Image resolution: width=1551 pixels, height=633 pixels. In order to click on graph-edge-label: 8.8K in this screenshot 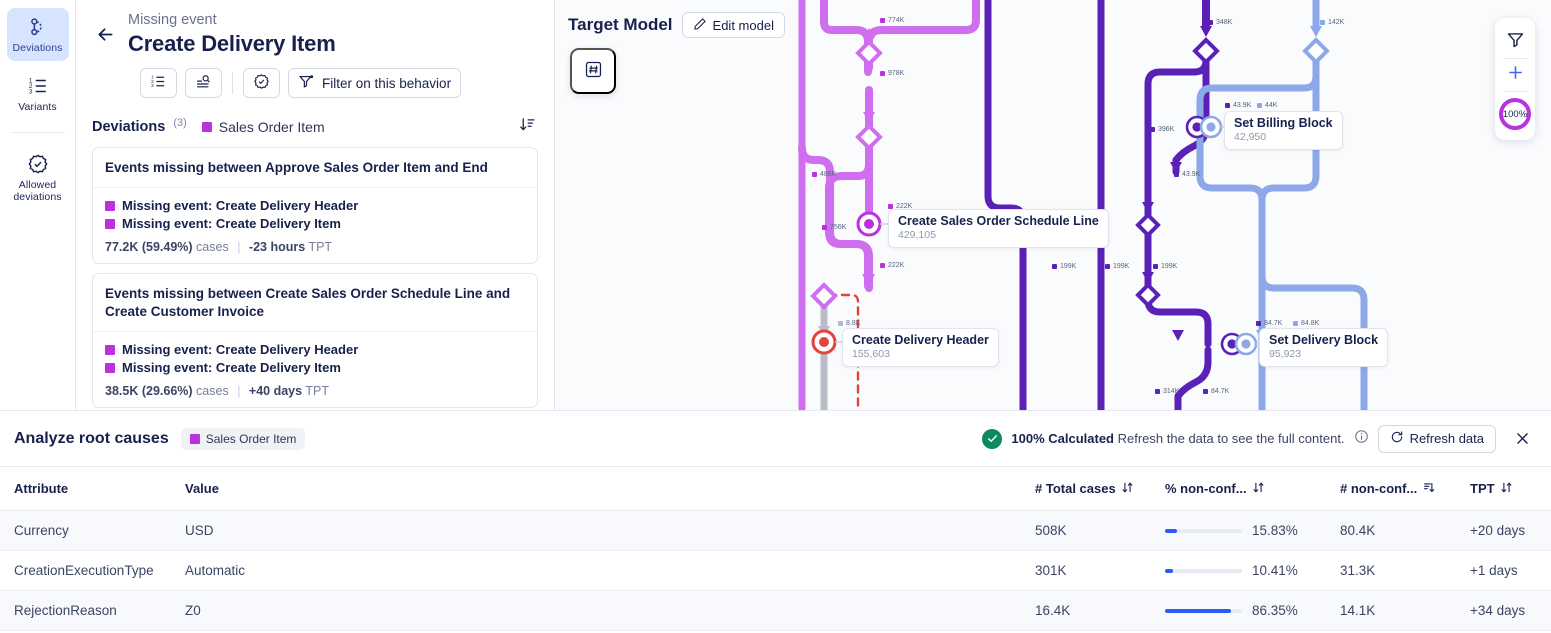, I will do `click(849, 323)`.